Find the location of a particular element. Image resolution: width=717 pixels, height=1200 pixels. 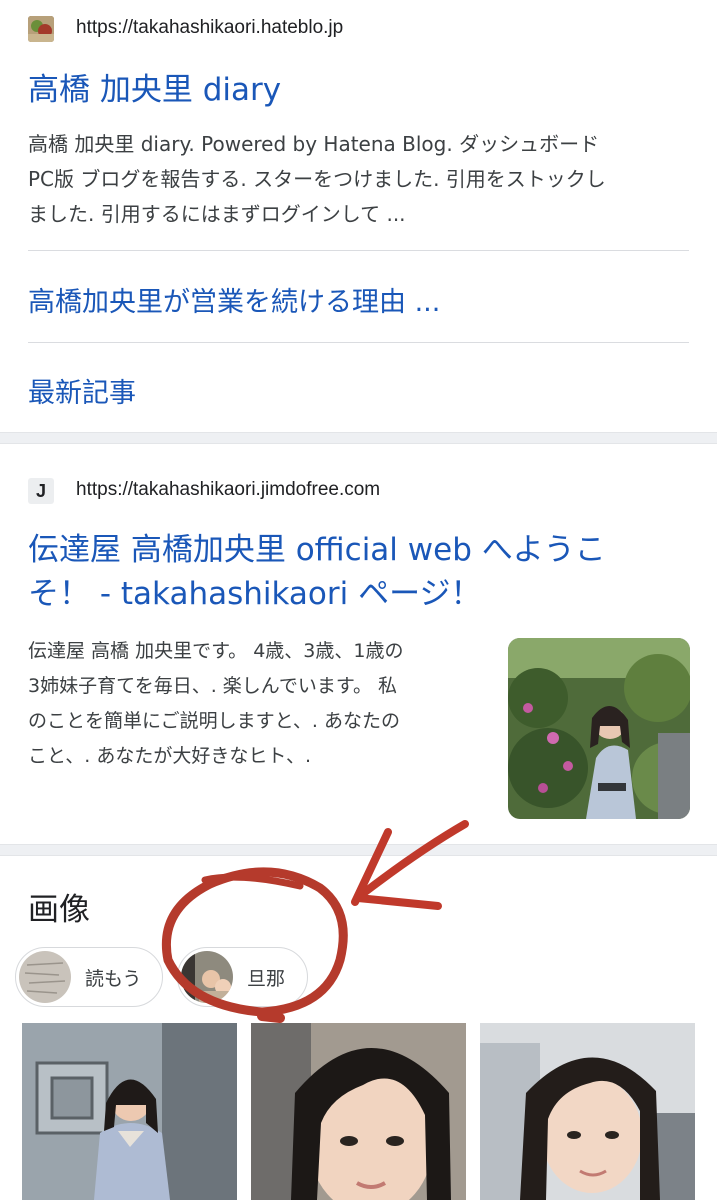

result-title-link: 高橋 加央里 diary is located at coordinates (154, 90).